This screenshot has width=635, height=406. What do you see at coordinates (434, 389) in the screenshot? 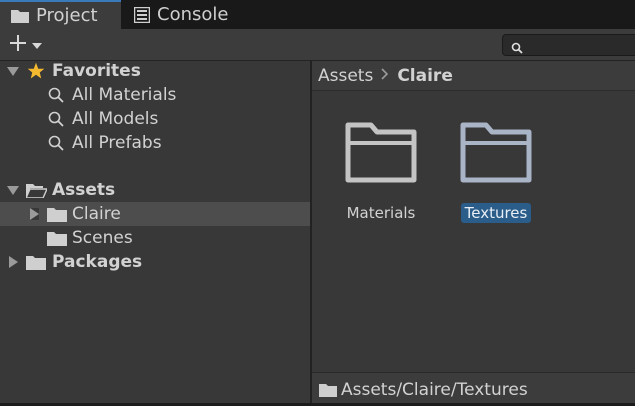
I see `status-path: Assets/Claire/Textures` at bounding box center [434, 389].